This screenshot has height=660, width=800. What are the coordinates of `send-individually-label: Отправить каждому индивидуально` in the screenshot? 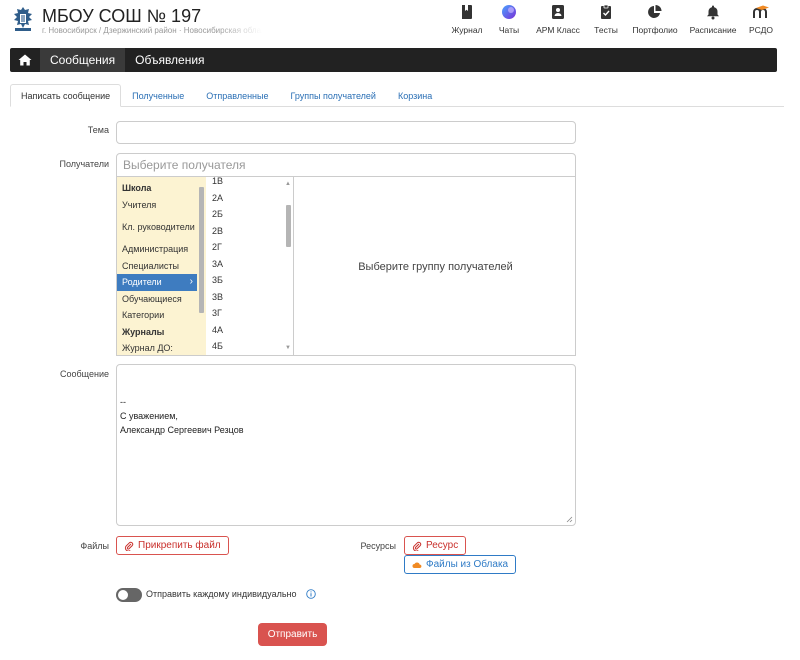 It's located at (221, 594).